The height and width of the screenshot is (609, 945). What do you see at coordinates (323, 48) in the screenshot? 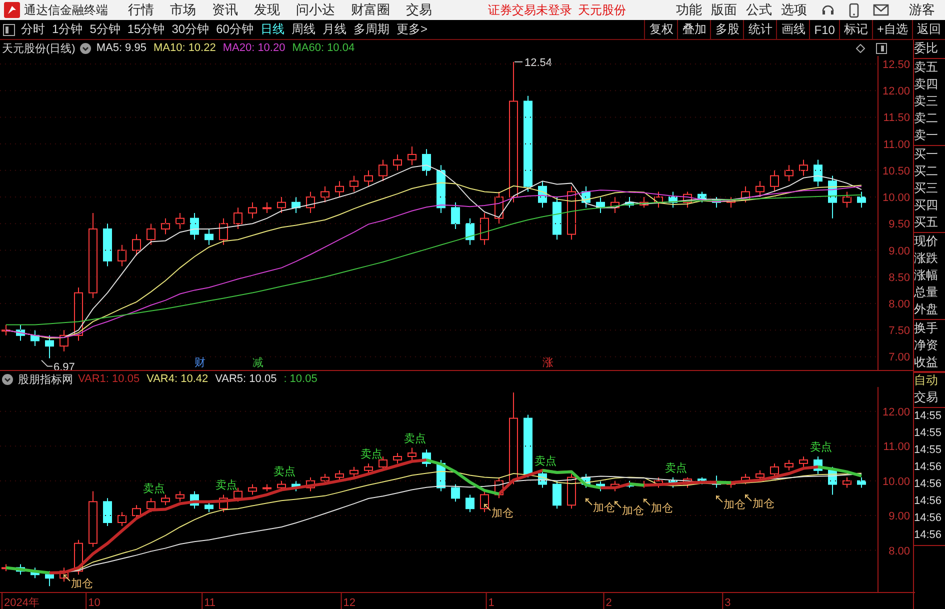
I see `indicator-value: MA60: 10.04` at bounding box center [323, 48].